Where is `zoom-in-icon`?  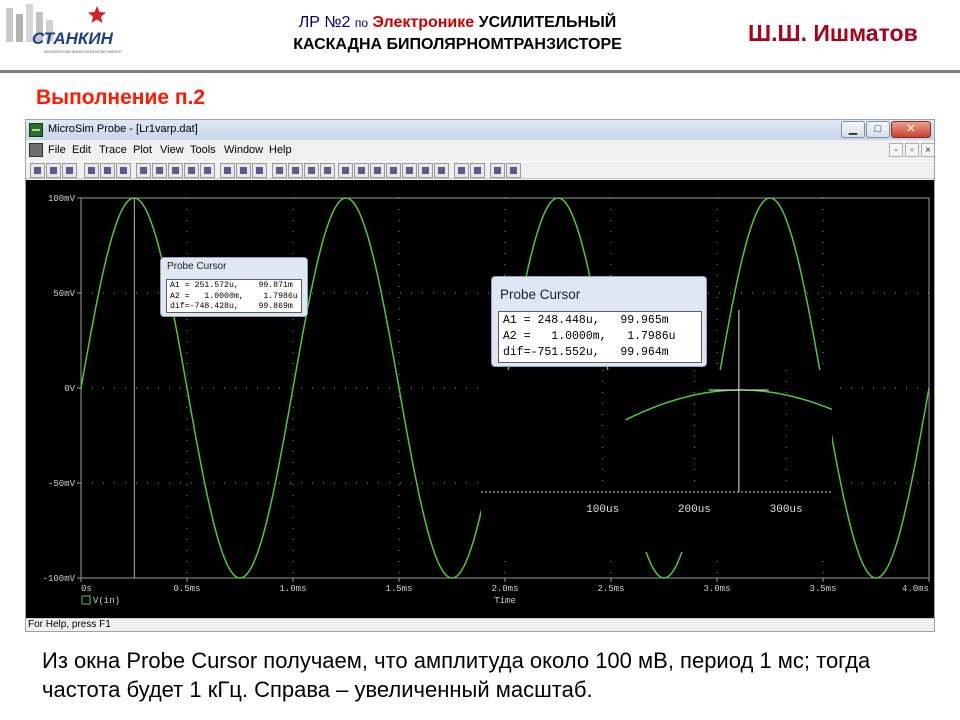 zoom-in-icon is located at coordinates (159, 170).